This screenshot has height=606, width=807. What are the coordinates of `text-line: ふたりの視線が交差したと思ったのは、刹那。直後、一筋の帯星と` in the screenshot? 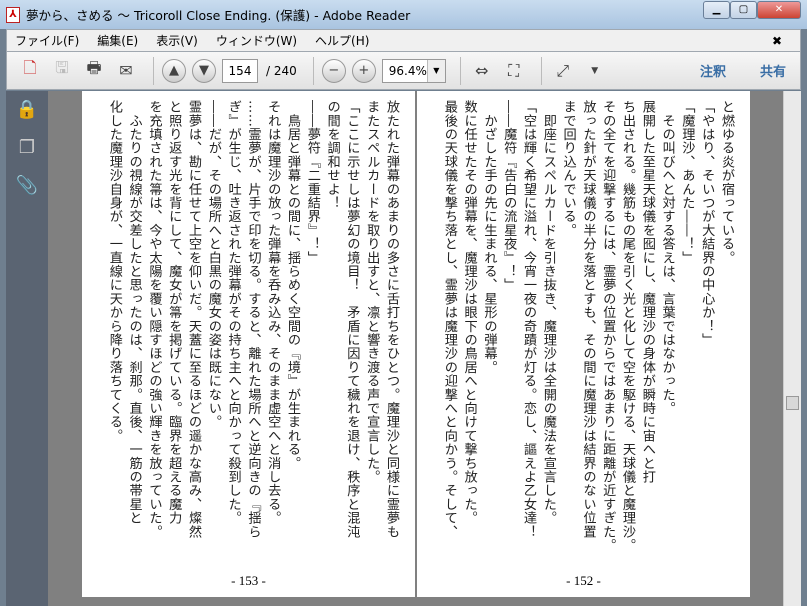 It's located at (134, 312).